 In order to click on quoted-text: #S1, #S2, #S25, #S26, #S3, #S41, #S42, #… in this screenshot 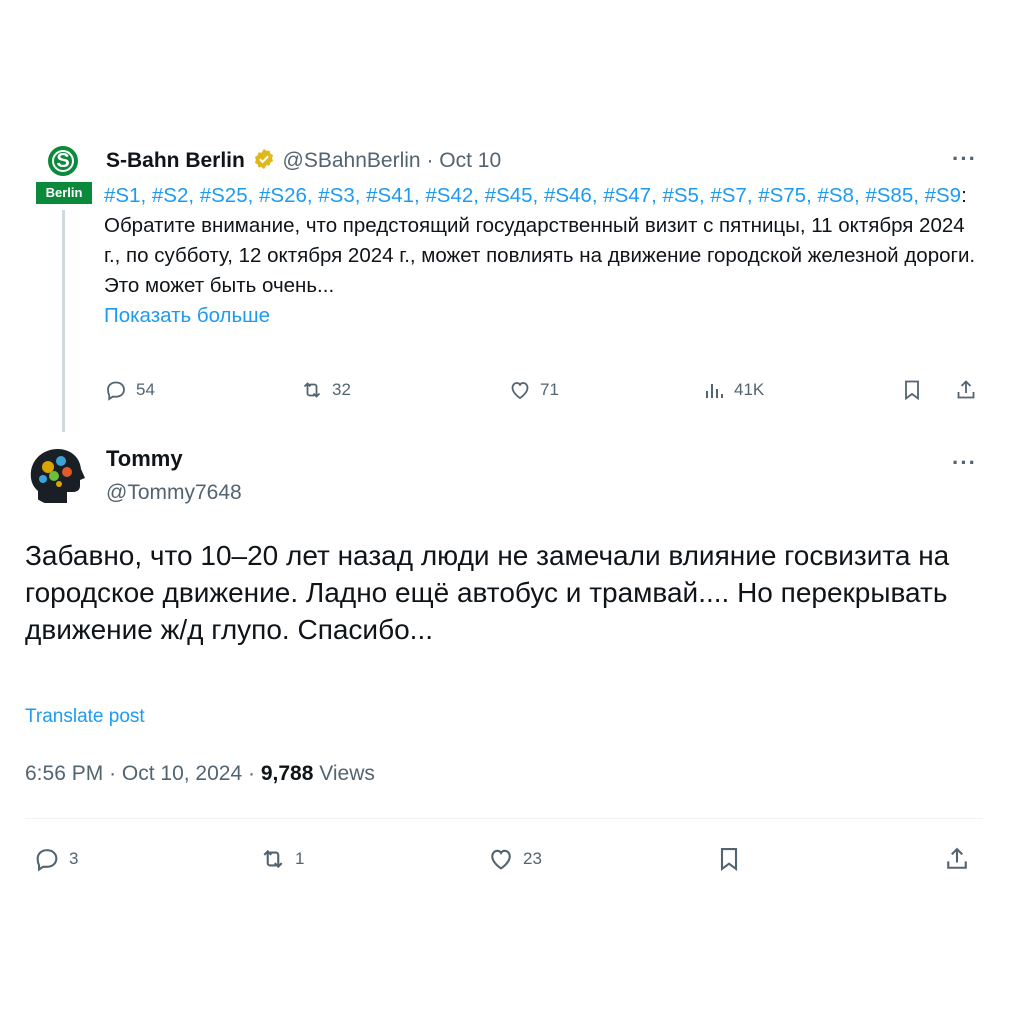, I will do `click(544, 256)`.